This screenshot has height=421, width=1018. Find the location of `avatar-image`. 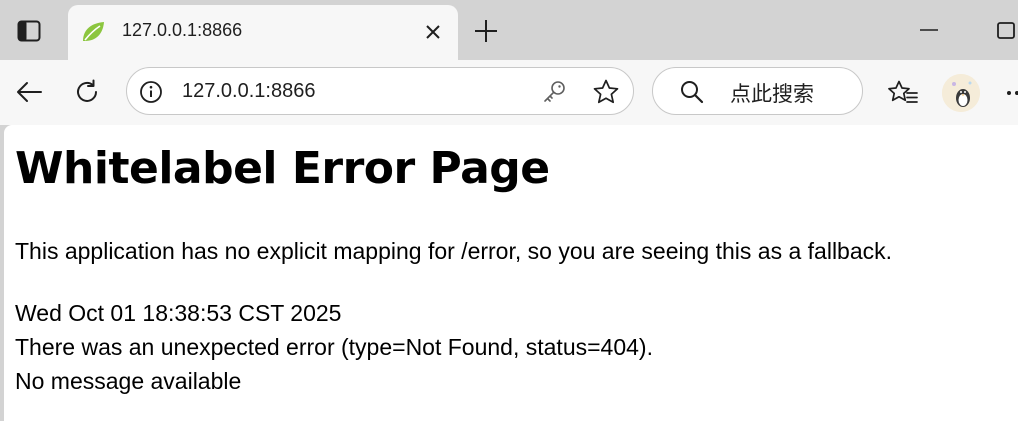

avatar-image is located at coordinates (961, 93).